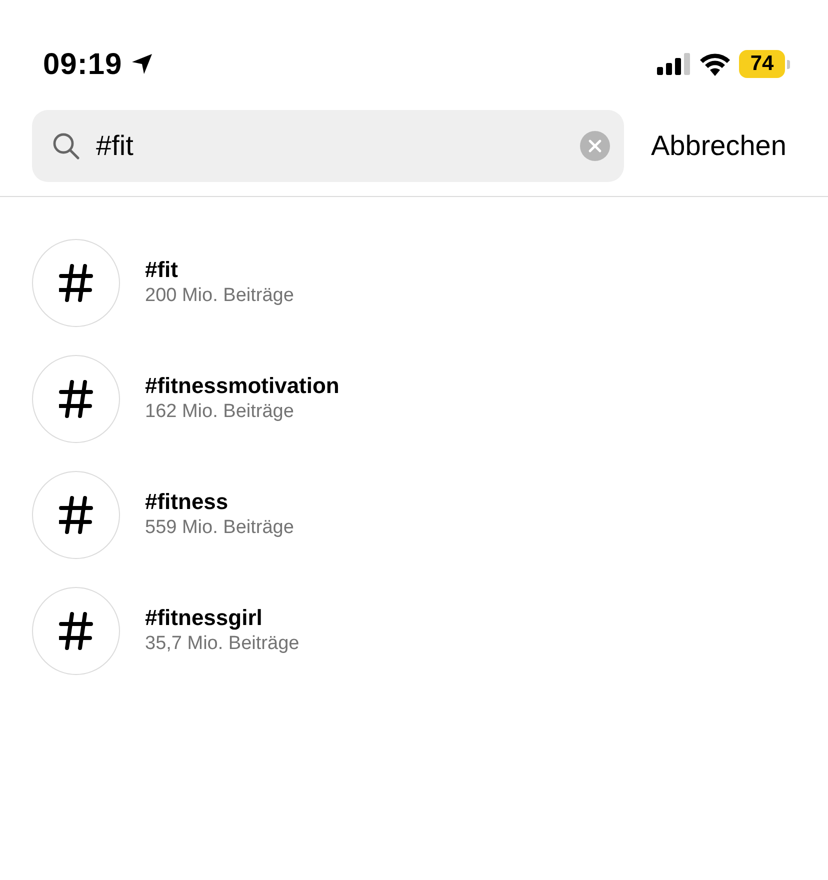  I want to click on post-count: 200 Mio. Beiträge, so click(219, 296).